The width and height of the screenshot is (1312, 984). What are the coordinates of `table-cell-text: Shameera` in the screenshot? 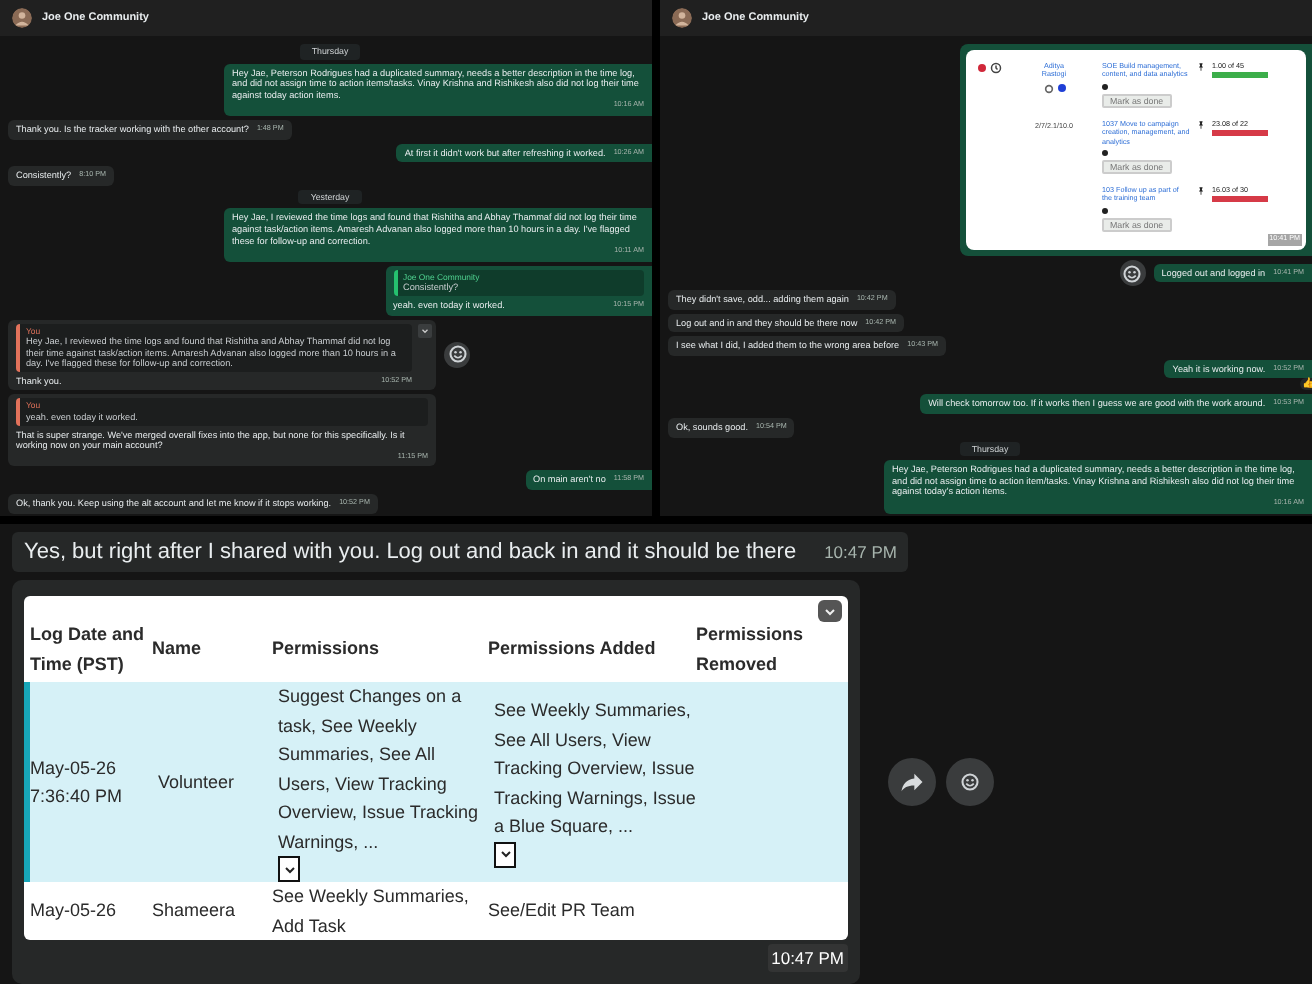 It's located at (194, 911).